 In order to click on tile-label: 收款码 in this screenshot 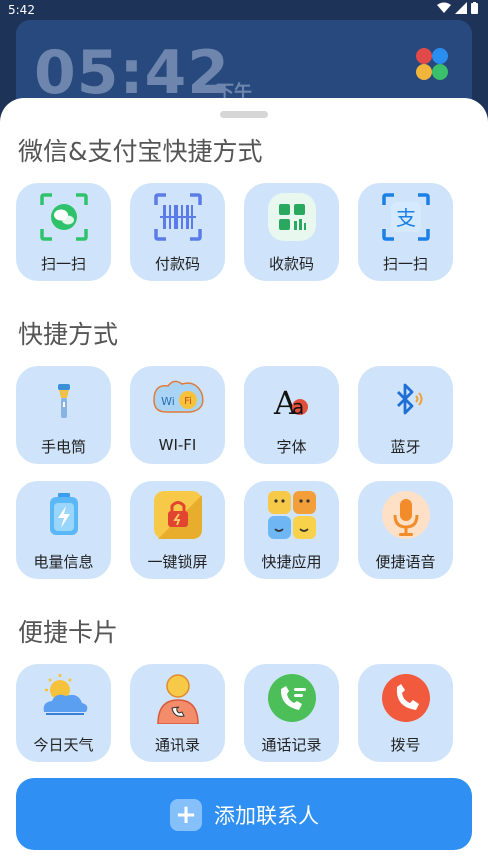, I will do `click(291, 264)`.